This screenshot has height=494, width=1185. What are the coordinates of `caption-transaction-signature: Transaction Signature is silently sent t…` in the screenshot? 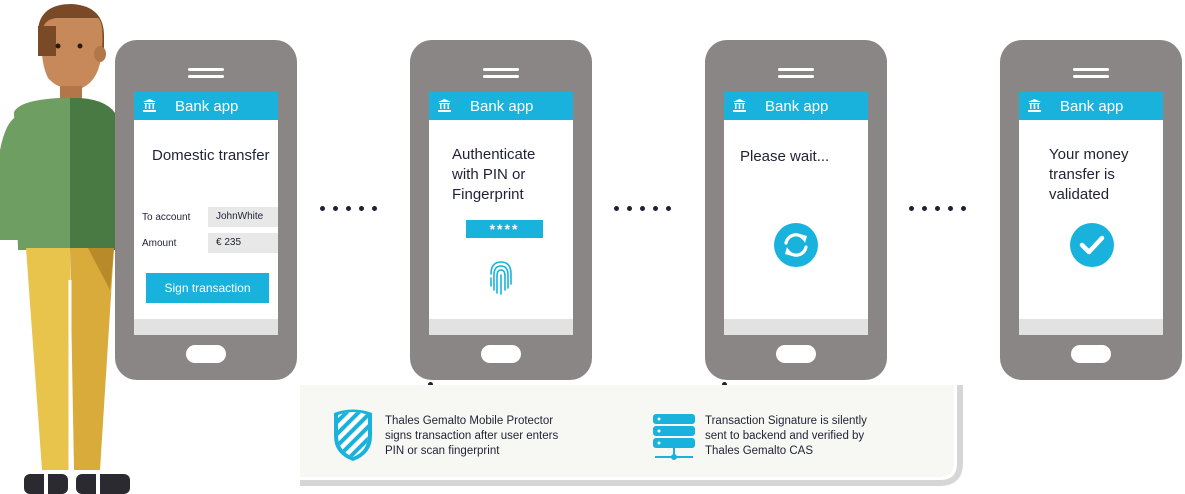 It's located at (786, 436).